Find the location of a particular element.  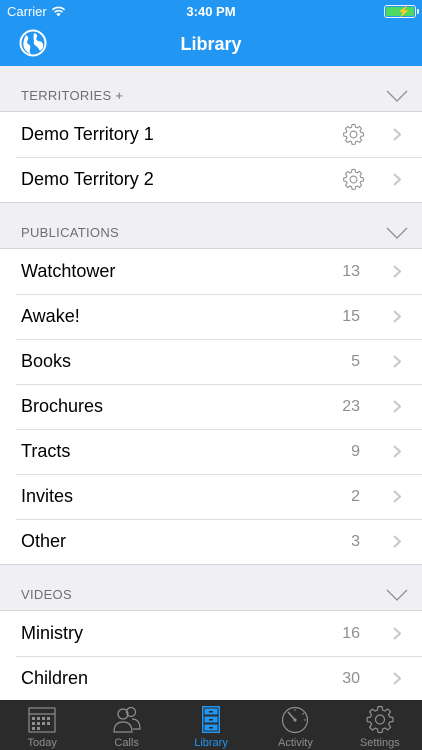

row-count: 16 is located at coordinates (351, 633).